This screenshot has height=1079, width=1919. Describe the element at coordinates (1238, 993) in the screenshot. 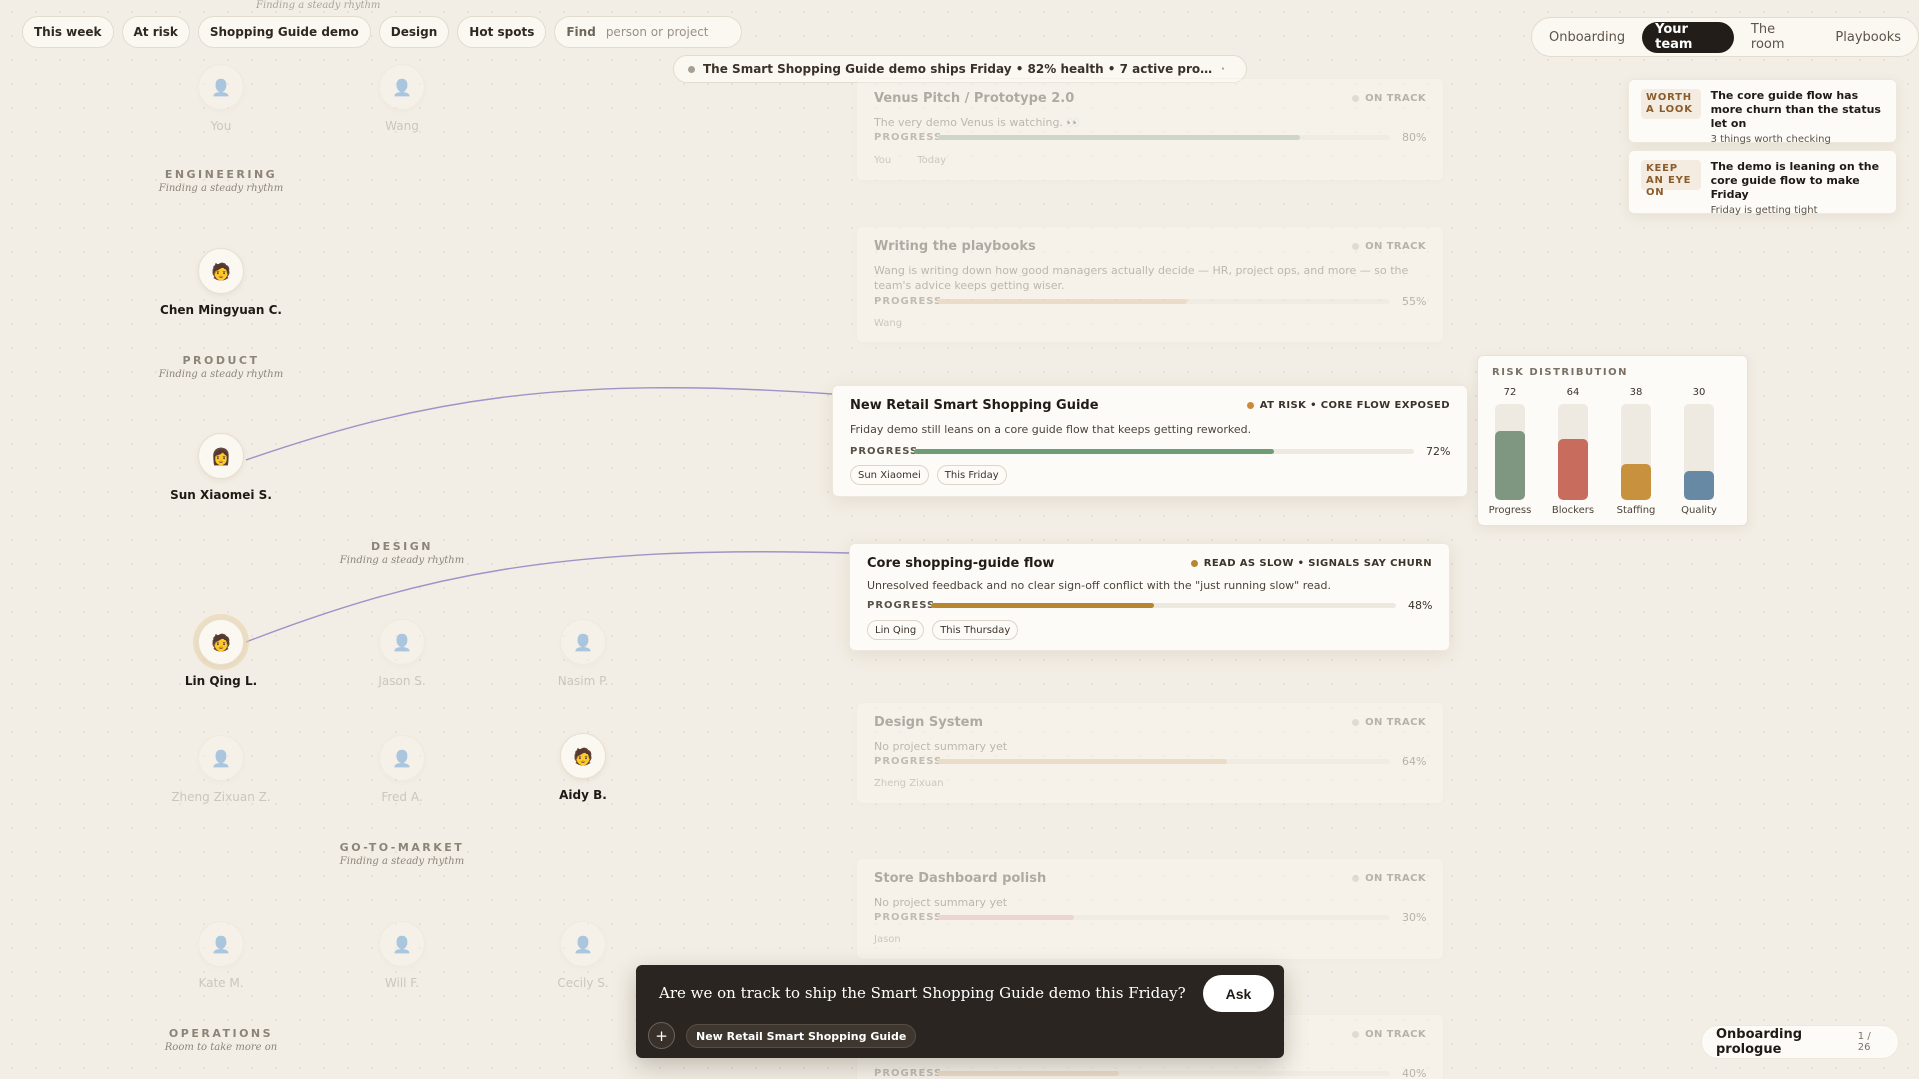

I see `ask-button: Ask` at that location.